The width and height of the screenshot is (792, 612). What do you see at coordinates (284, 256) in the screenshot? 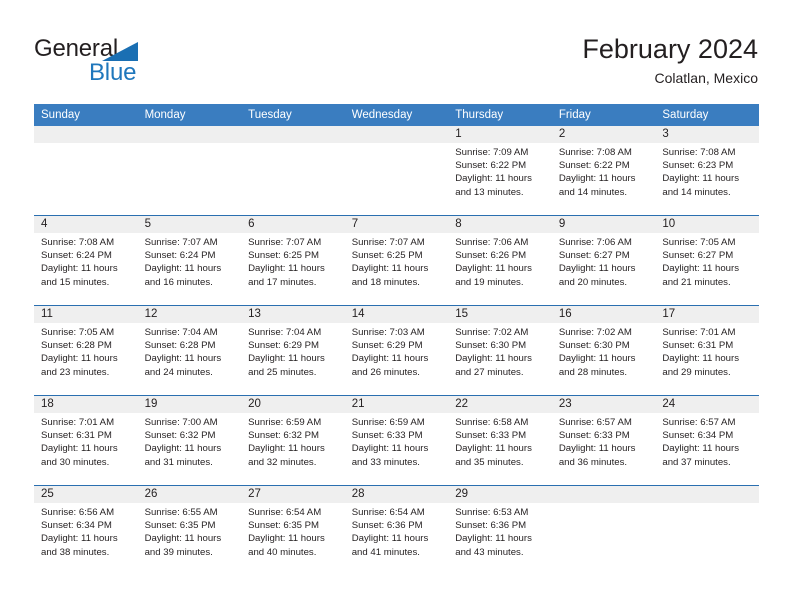
I see `sunset-line: Sunset: 6:25 PM` at bounding box center [284, 256].